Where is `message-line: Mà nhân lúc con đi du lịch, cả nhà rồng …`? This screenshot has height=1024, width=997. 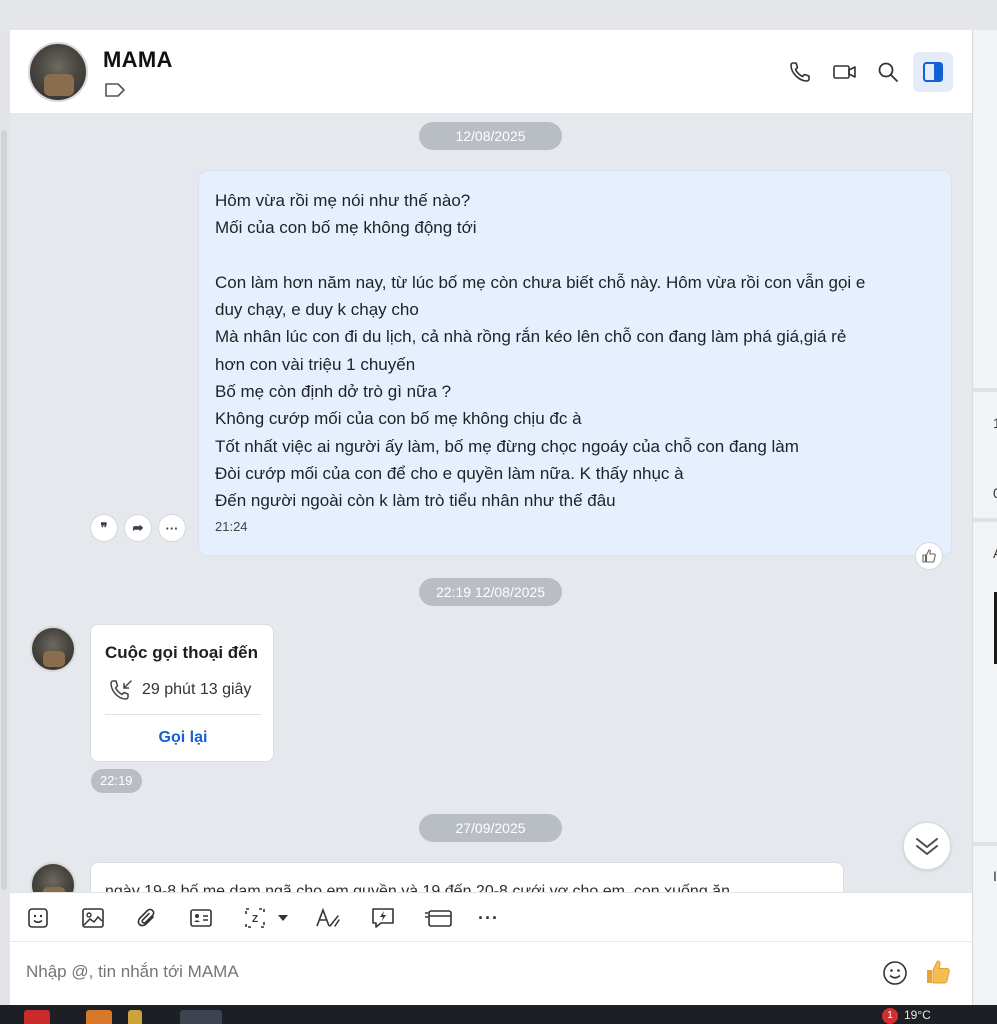 message-line: Mà nhân lúc con đi du lịch, cả nhà rồng … is located at coordinates (531, 337).